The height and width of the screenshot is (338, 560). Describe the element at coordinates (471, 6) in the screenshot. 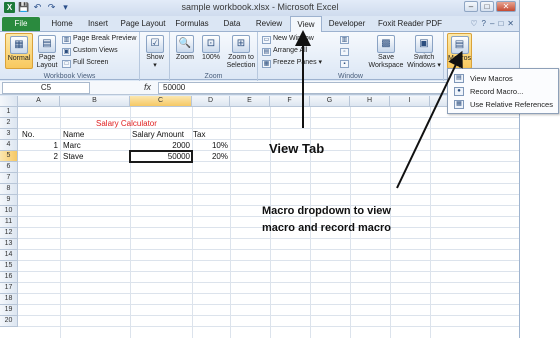

I see `minimize-button: –` at that location.